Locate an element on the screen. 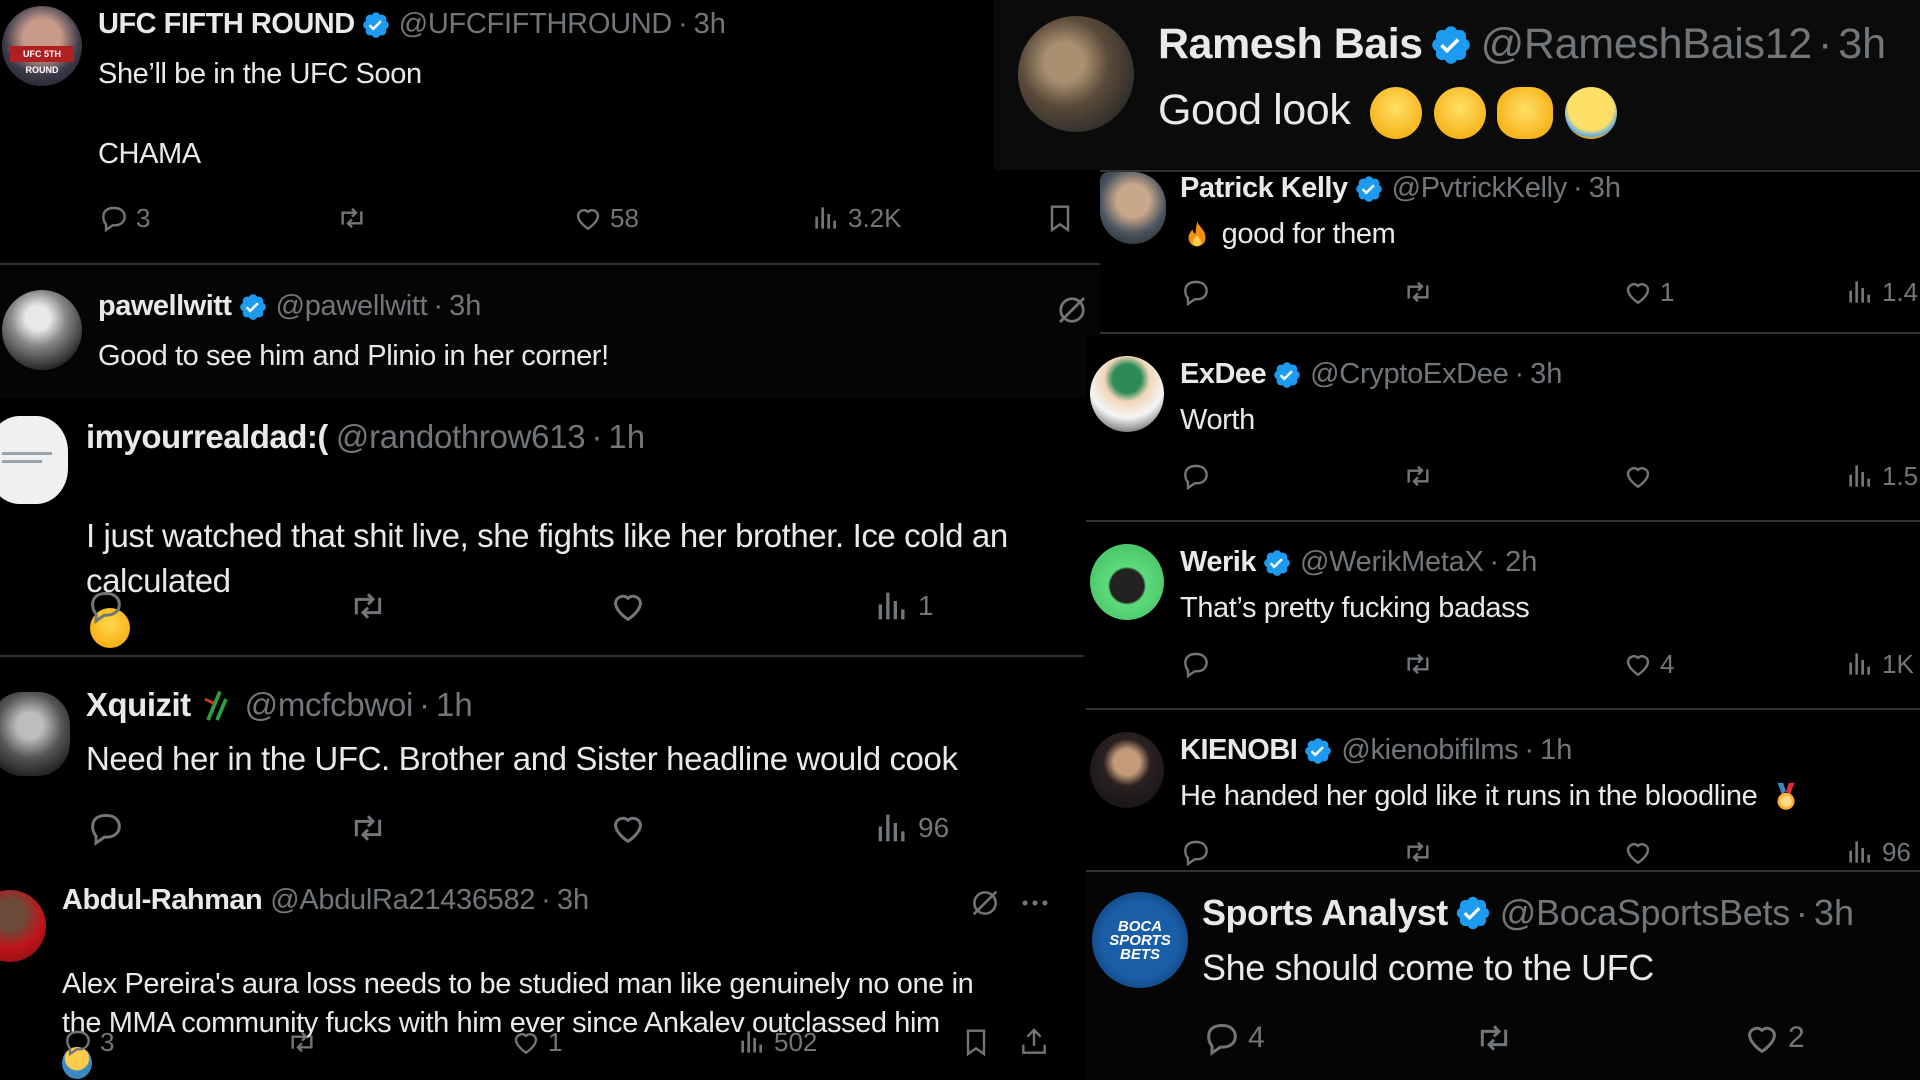 The height and width of the screenshot is (1080, 1920). author-name: Abdul-Rahman is located at coordinates (162, 900).